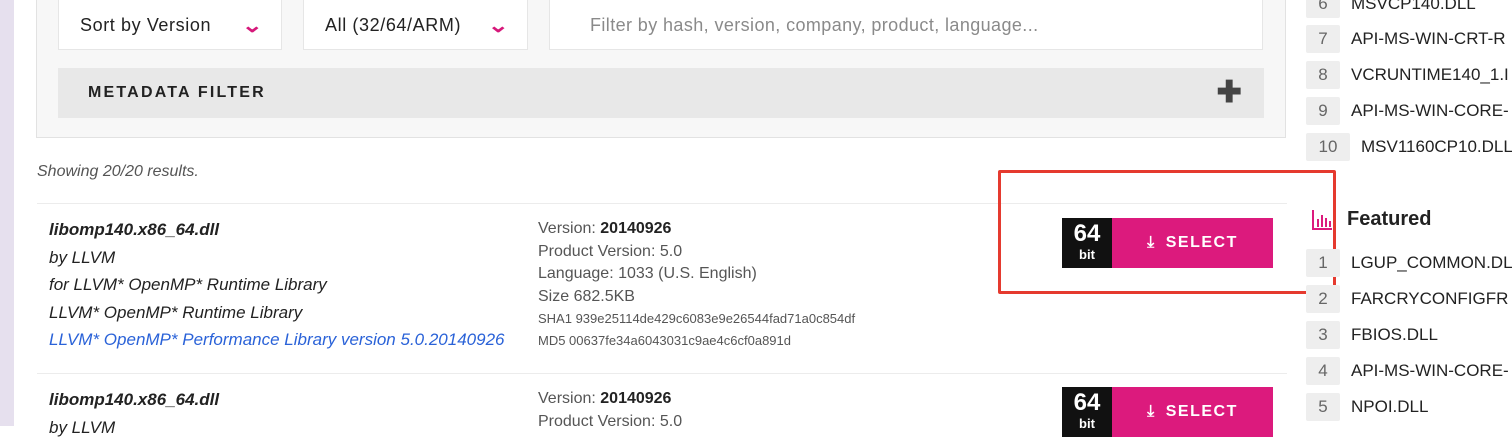  What do you see at coordinates (1230, 93) in the screenshot?
I see `plus-icon: ✚` at bounding box center [1230, 93].